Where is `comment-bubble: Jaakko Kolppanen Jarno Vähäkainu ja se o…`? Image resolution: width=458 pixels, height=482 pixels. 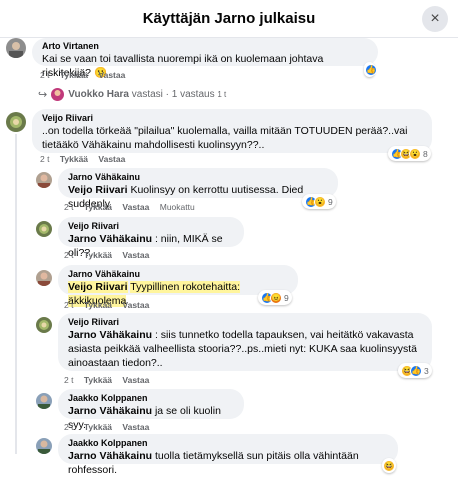 comment-bubble: Jaakko Kolppanen Jarno Vähäkainu ja se o… is located at coordinates (151, 410).